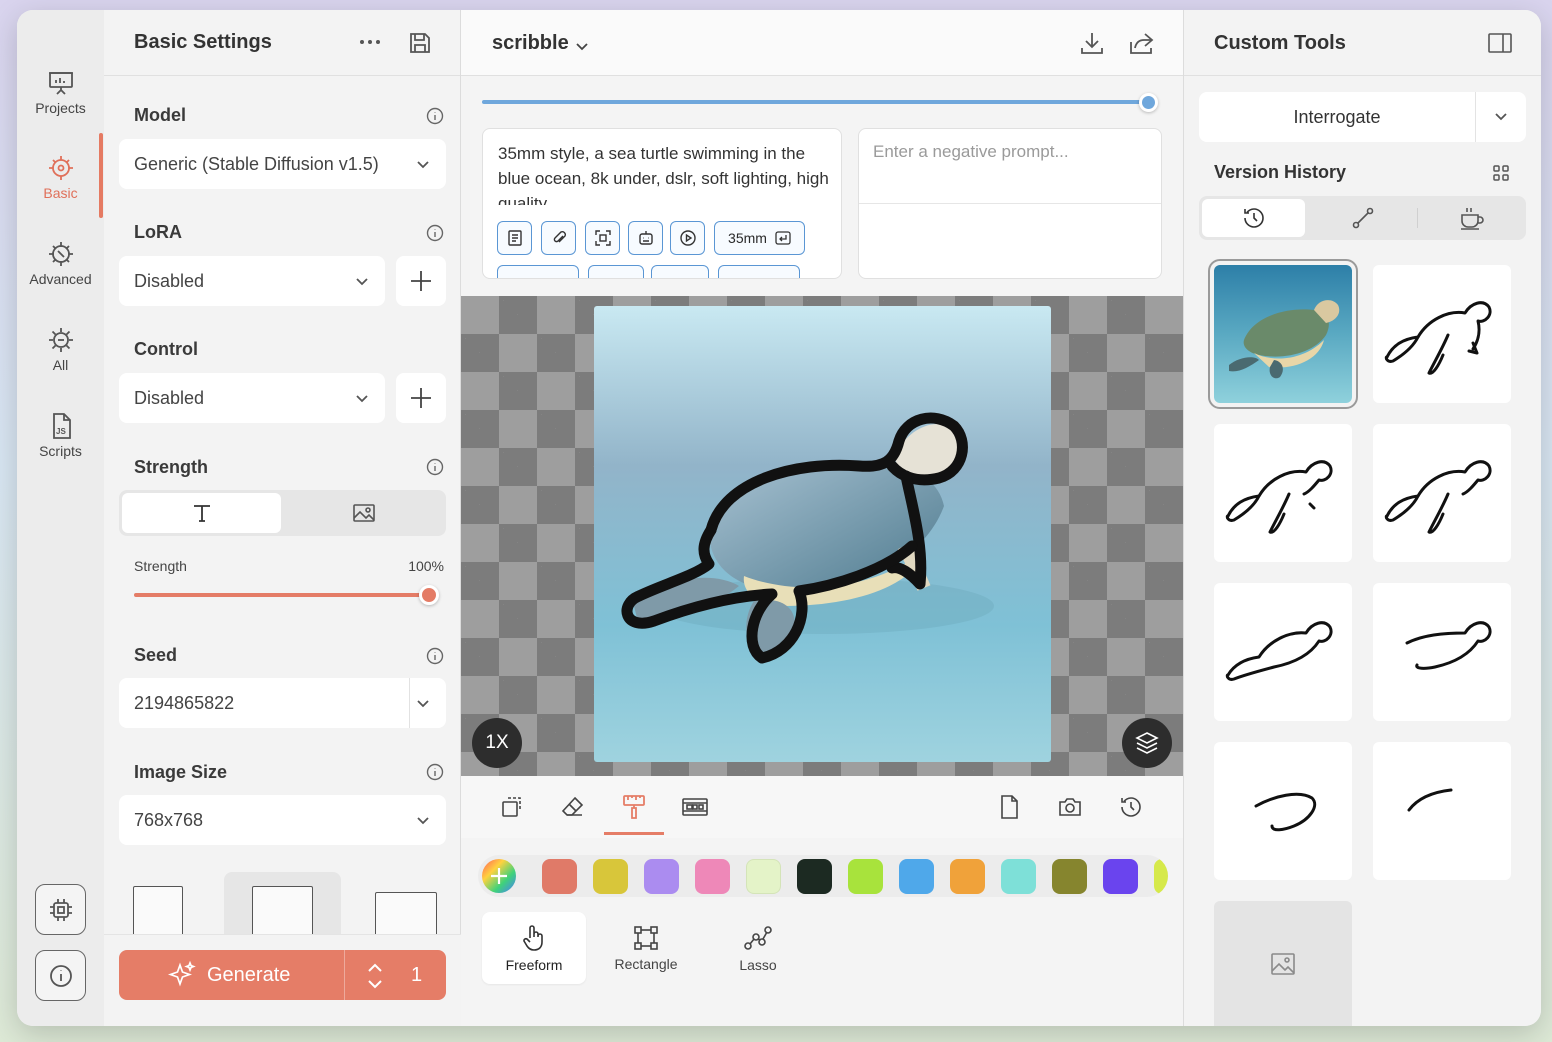  Describe the element at coordinates (370, 42) in the screenshot. I see `more-icon` at that location.